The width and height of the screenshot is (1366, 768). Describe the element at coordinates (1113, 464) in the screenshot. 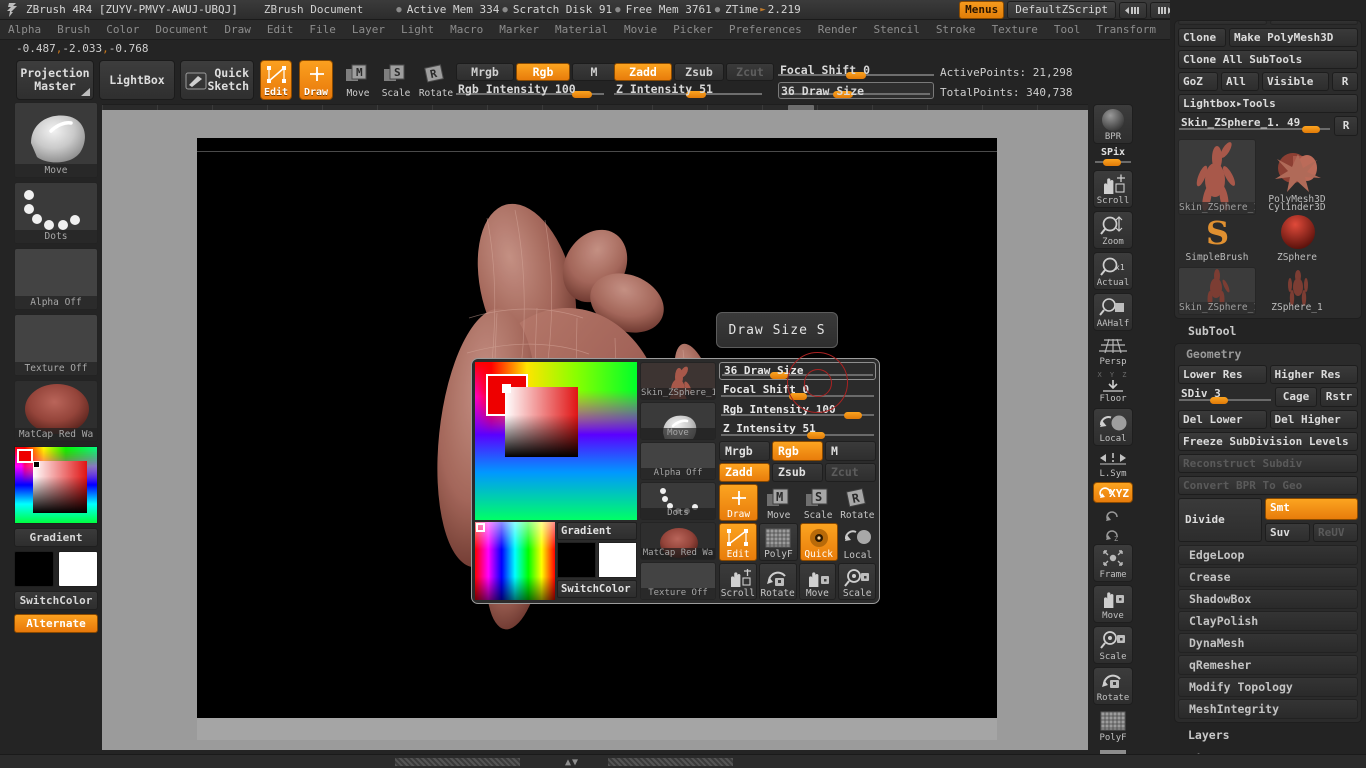

I see `lsym-button: L.Sym` at that location.